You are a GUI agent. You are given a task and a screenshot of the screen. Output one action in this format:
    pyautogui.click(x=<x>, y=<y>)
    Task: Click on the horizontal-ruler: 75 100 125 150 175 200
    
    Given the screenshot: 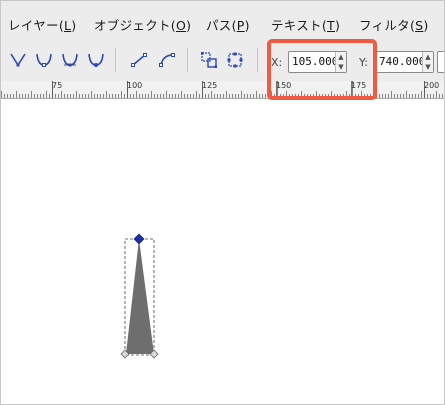 What is the action you would take?
    pyautogui.click(x=222, y=90)
    